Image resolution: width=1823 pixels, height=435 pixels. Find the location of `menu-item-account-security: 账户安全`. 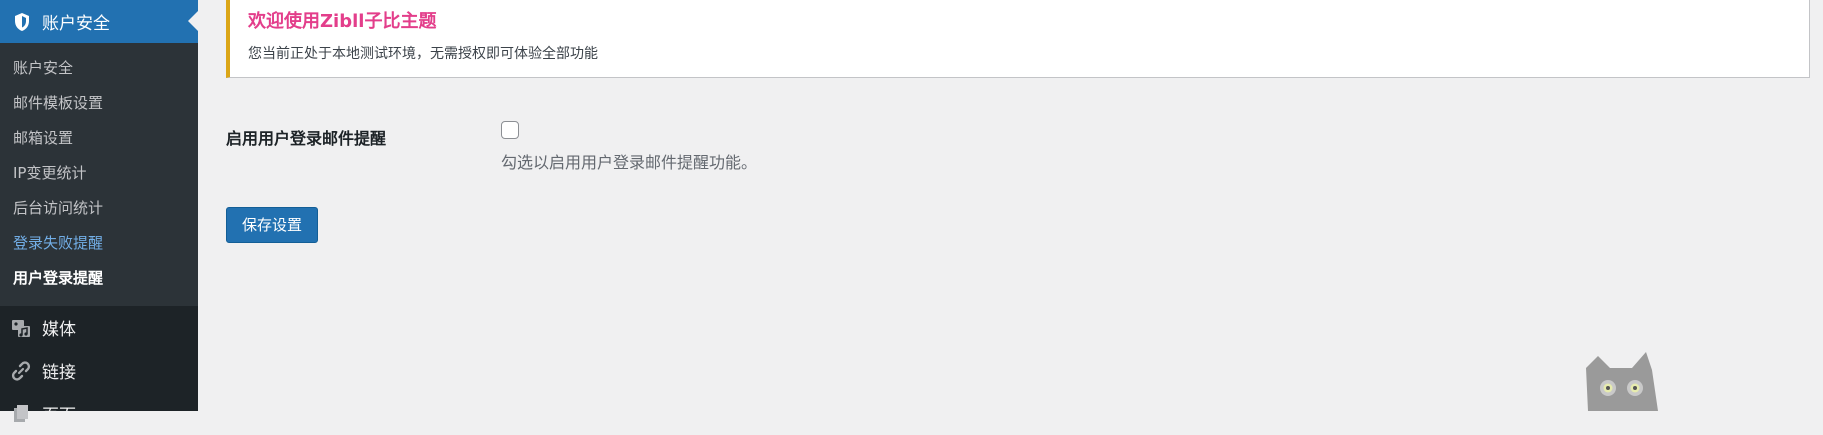

menu-item-account-security: 账户安全 is located at coordinates (99, 21).